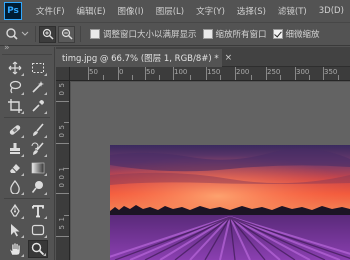  I want to click on pen-icon, so click(15, 210).